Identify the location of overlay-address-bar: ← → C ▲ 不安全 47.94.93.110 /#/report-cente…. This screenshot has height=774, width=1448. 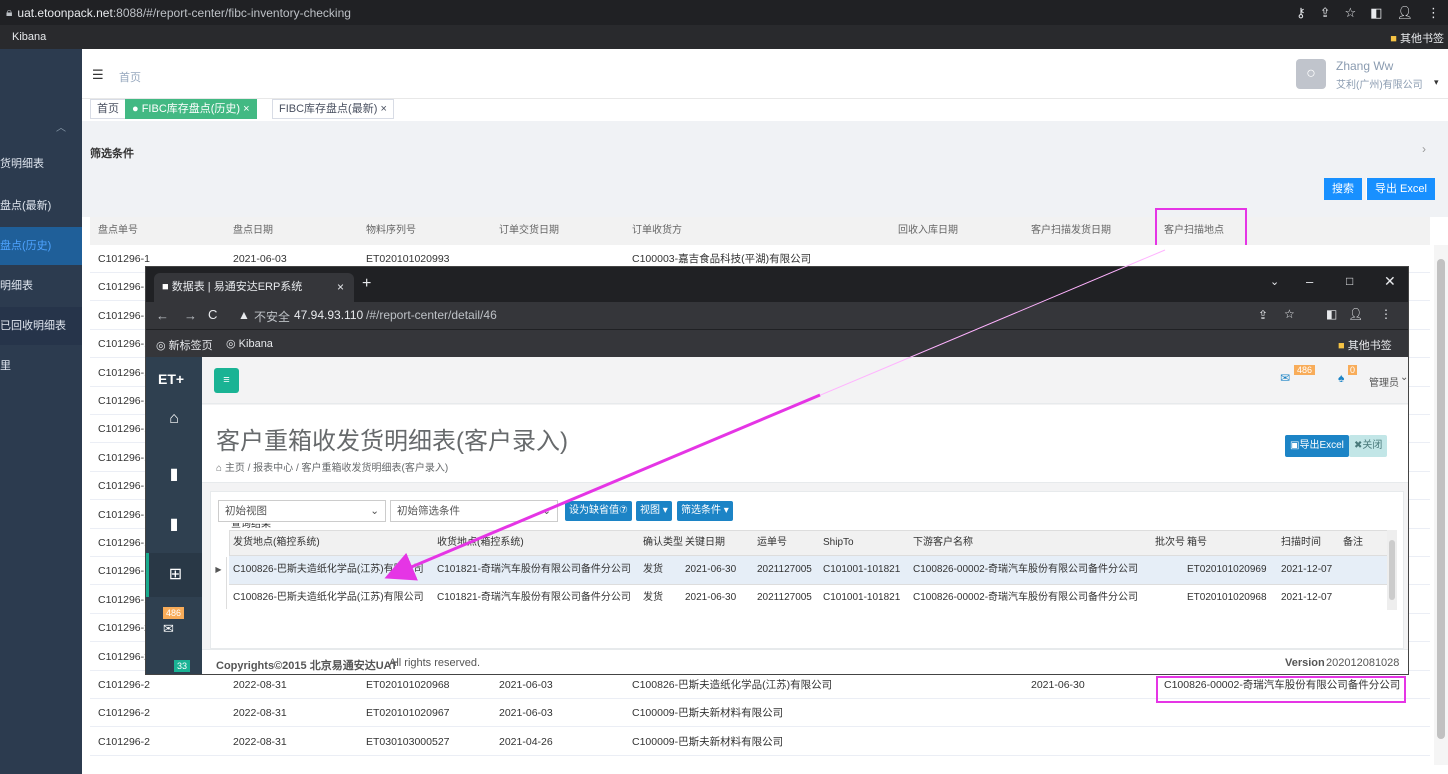
(777, 315).